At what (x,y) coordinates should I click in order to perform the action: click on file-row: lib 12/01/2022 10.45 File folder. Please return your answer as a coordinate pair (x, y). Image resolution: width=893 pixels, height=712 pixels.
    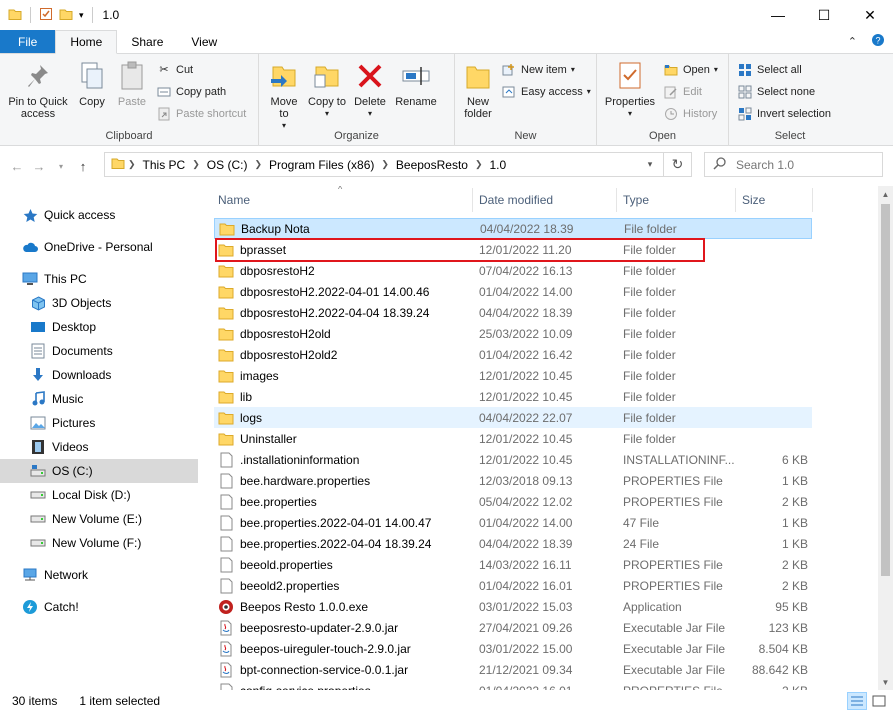
    Looking at the image, I should click on (513, 396).